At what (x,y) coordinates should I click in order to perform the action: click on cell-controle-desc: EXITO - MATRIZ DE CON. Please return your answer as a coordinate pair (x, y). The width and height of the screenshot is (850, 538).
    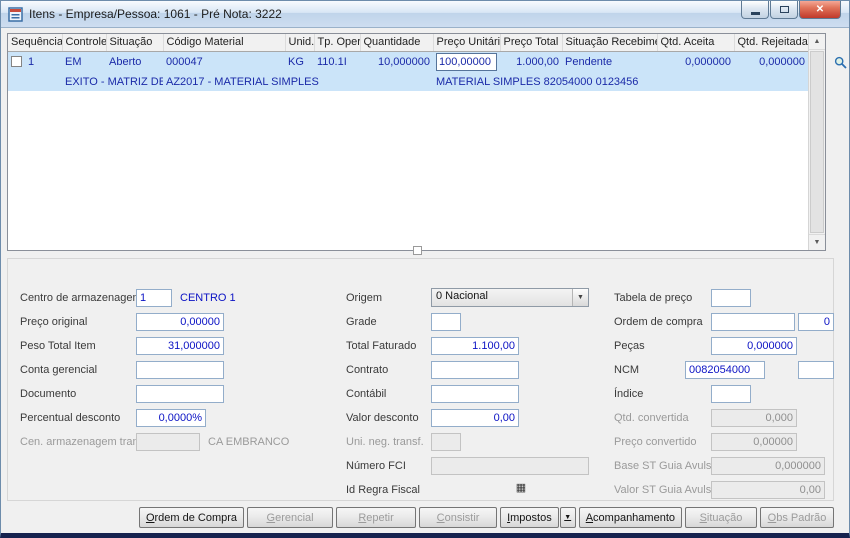
    Looking at the image, I should click on (112, 81).